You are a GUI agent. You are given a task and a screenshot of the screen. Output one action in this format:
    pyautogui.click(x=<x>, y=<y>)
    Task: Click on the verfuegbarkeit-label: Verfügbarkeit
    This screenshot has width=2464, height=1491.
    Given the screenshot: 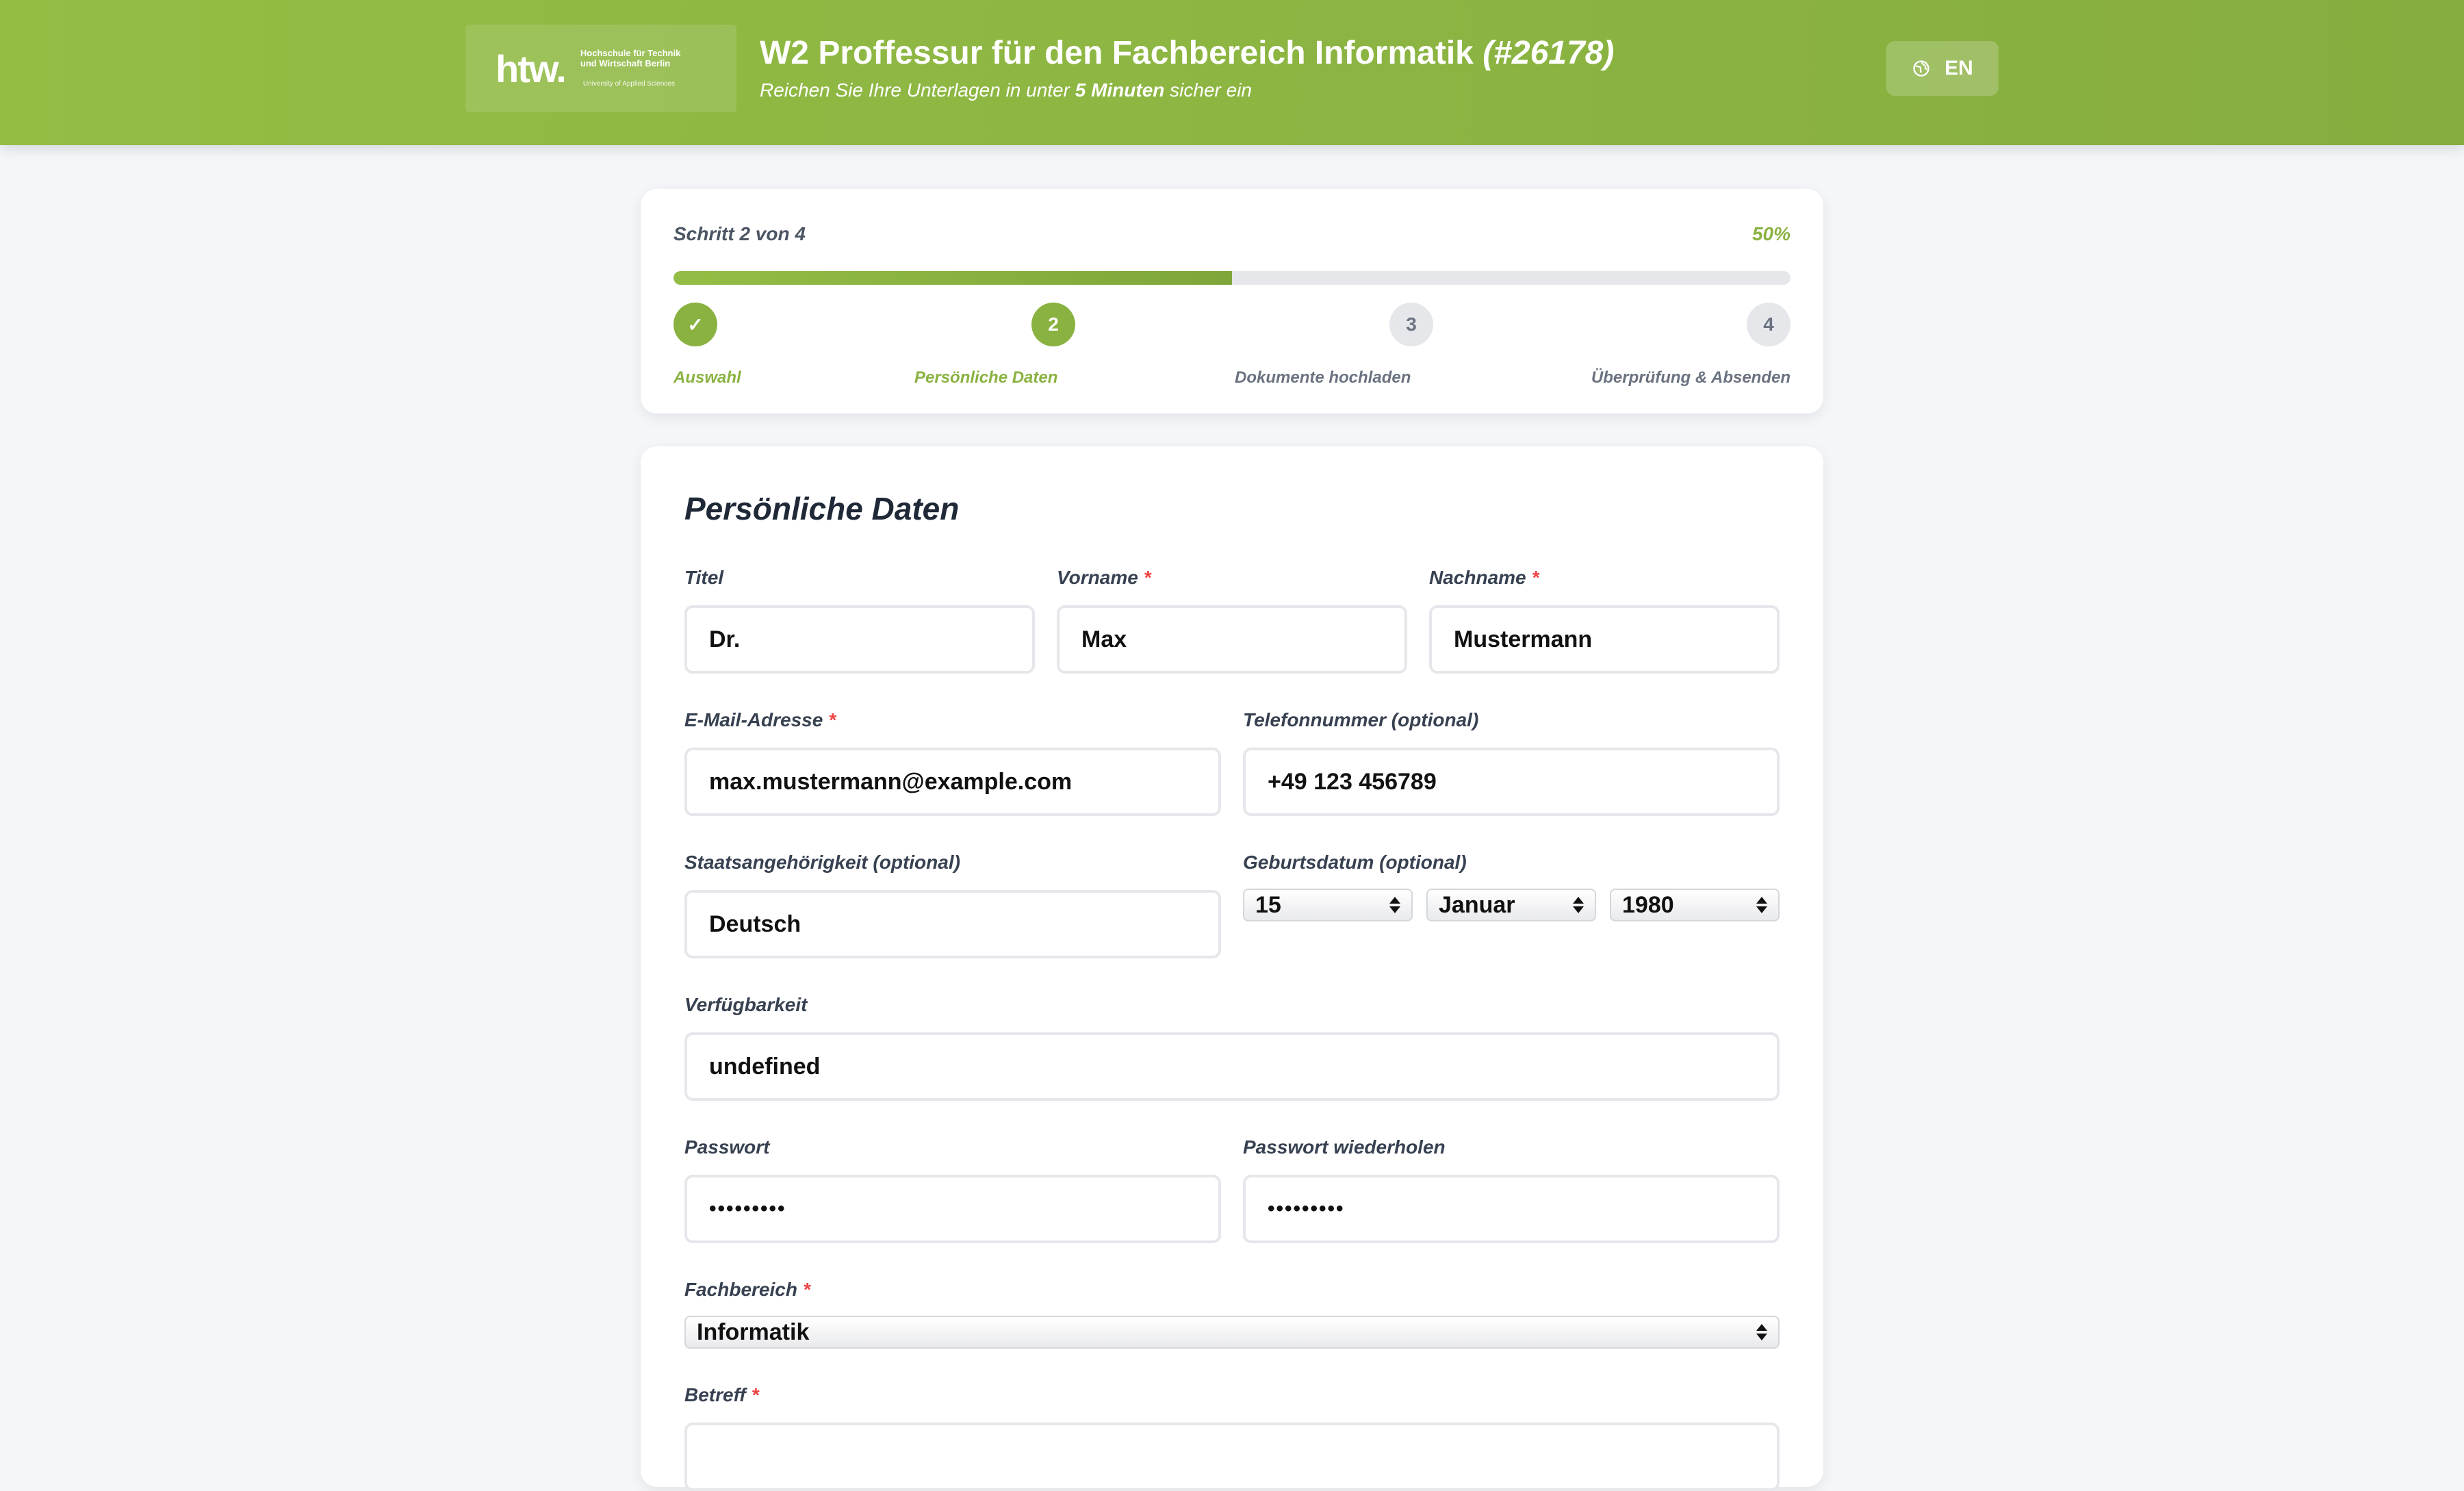 What is the action you would take?
    pyautogui.click(x=745, y=1005)
    